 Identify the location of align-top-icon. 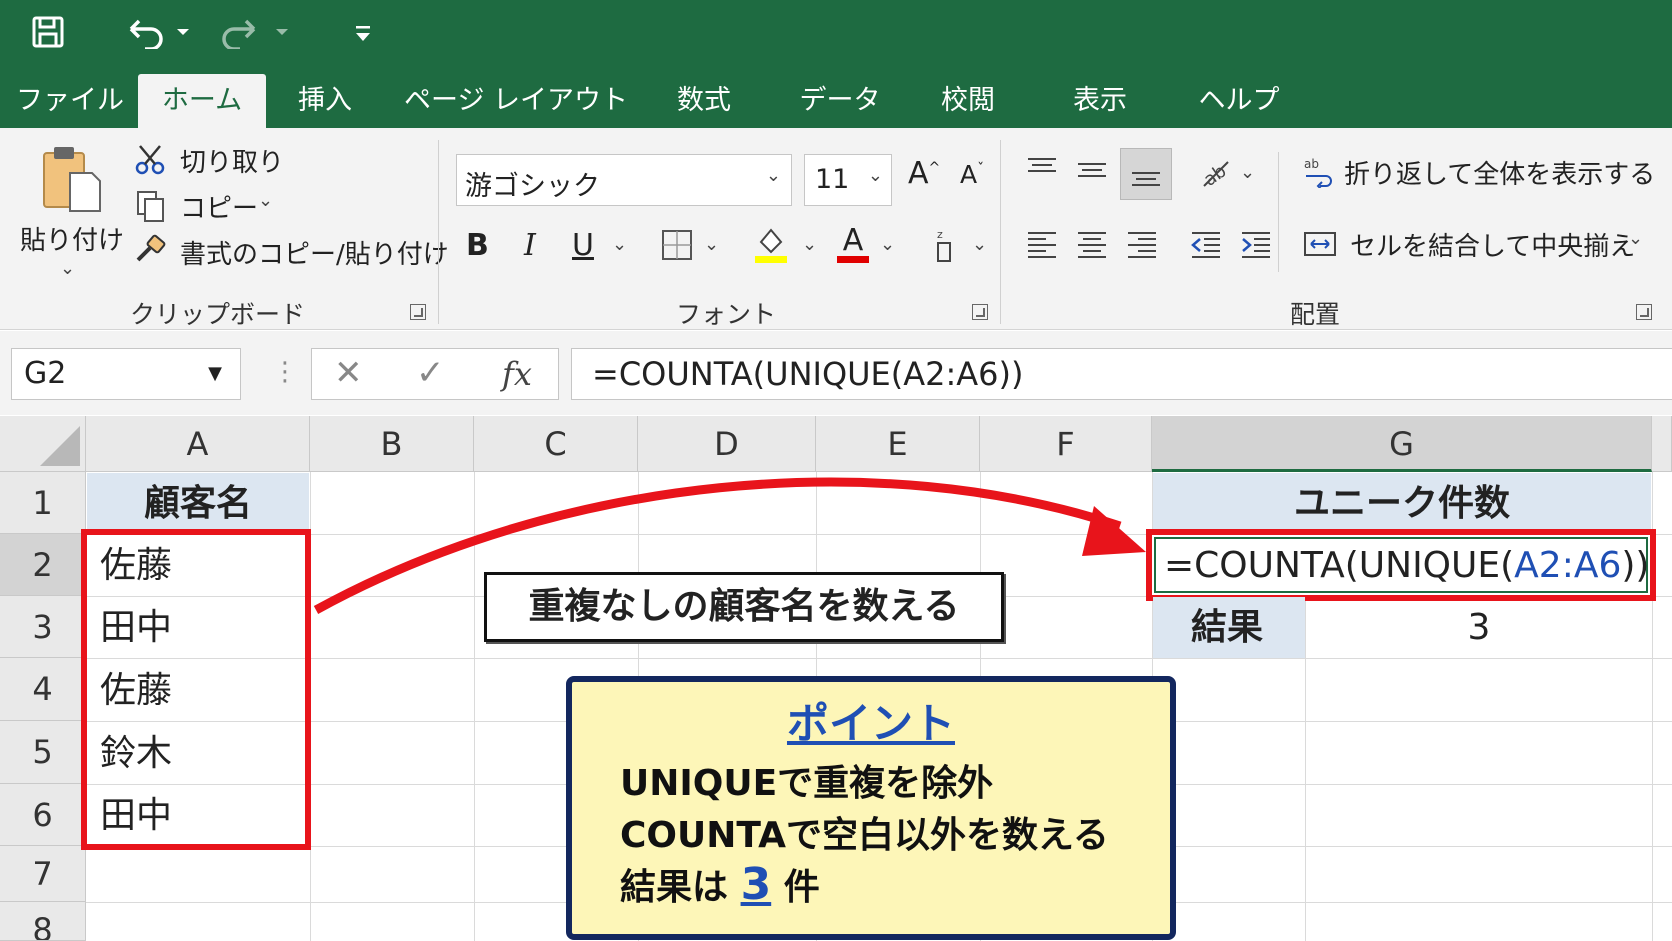
(1042, 170).